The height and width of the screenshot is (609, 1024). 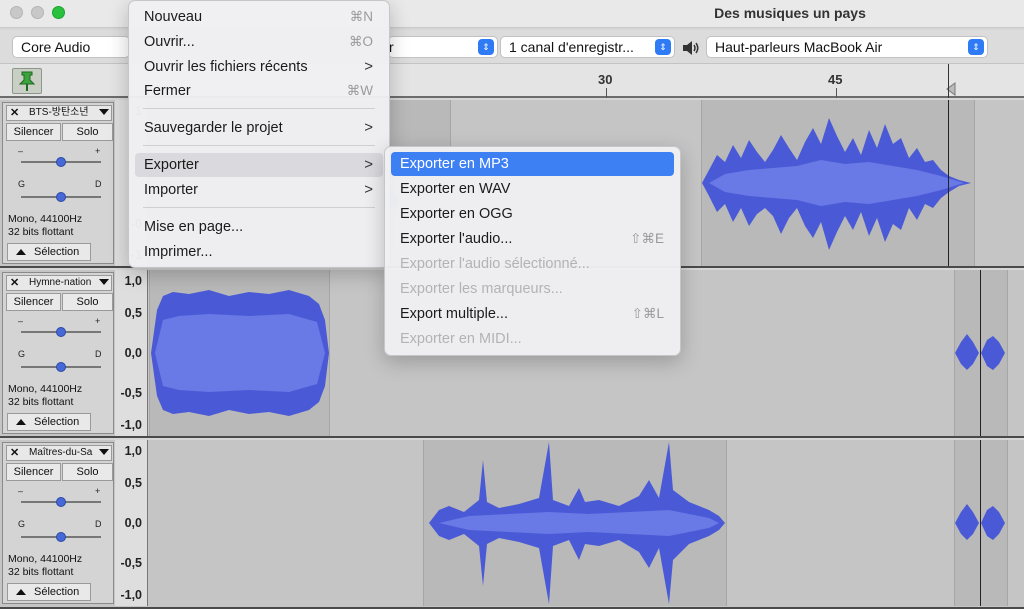 I want to click on track-name-menu: BTS-방탄소년, so click(x=59, y=113).